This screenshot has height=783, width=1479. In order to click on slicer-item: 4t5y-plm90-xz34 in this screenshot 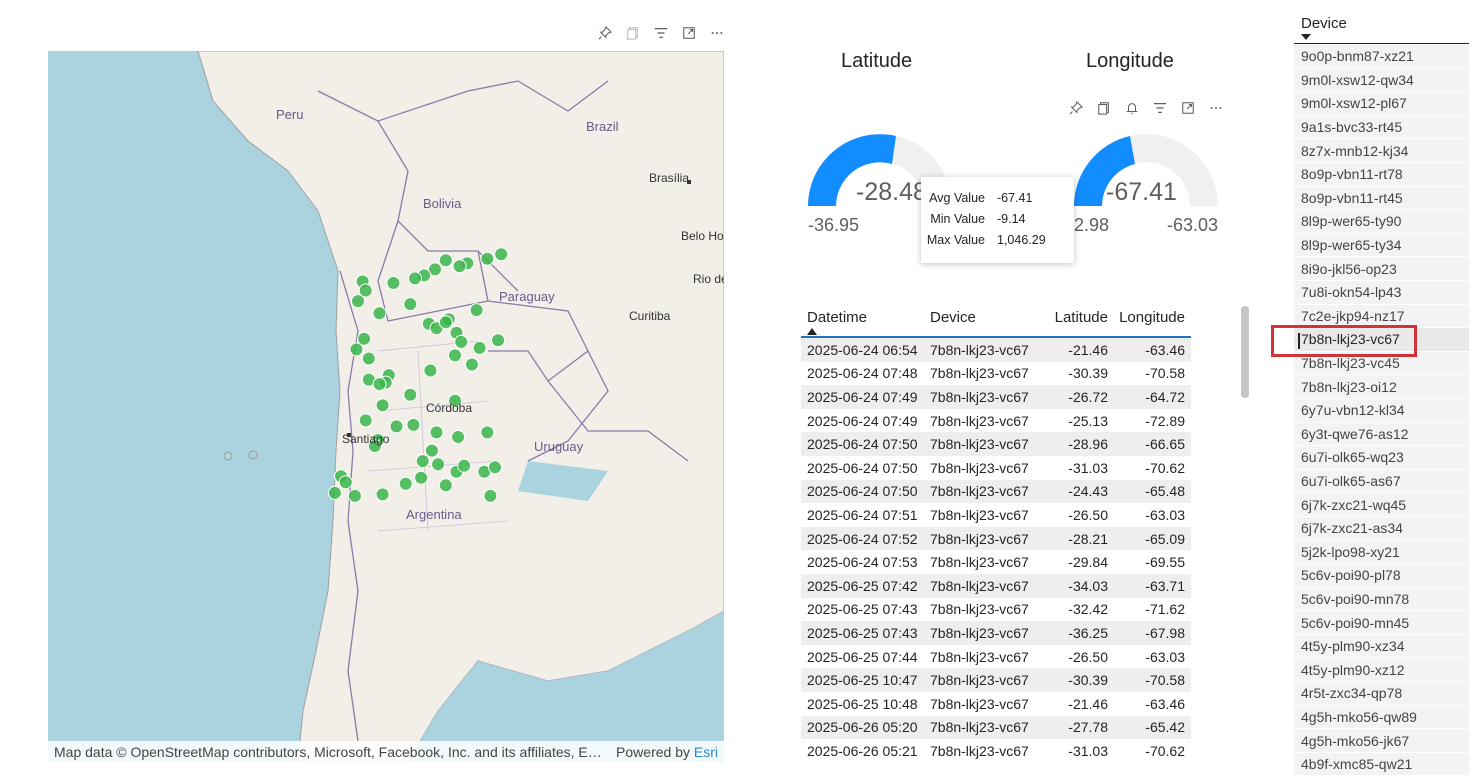, I will do `click(1381, 646)`.